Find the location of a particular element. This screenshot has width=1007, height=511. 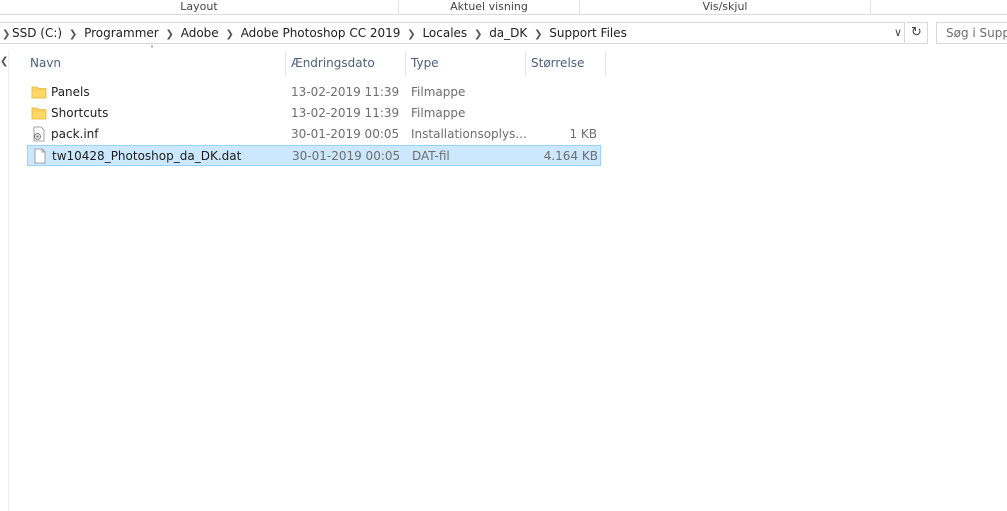

refresh-icon: ↻ is located at coordinates (917, 33).